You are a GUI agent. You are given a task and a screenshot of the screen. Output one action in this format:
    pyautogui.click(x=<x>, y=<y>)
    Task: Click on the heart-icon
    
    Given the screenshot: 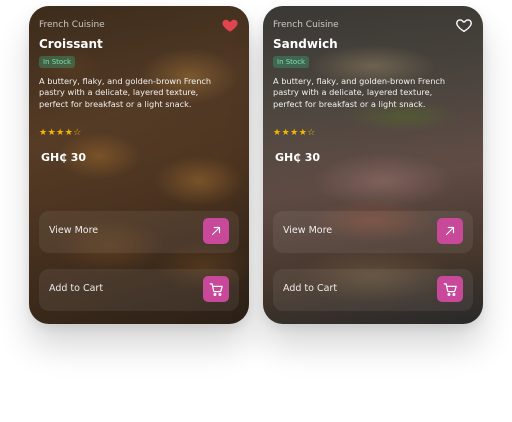 What is the action you would take?
    pyautogui.click(x=230, y=25)
    